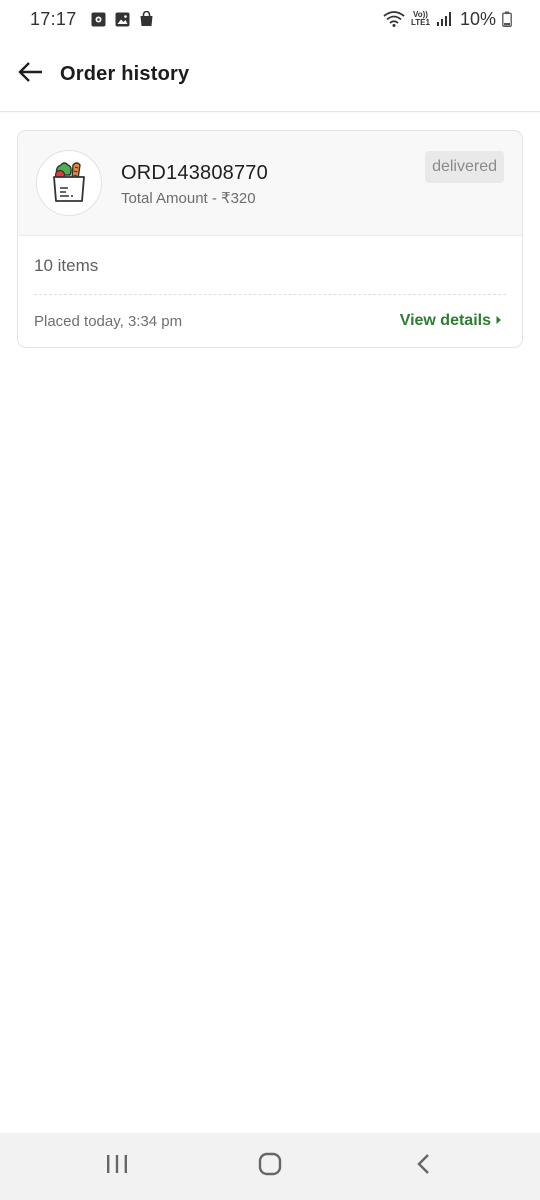 The image size is (540, 1200). What do you see at coordinates (477, 18) in the screenshot?
I see `battery-percent: 10%` at bounding box center [477, 18].